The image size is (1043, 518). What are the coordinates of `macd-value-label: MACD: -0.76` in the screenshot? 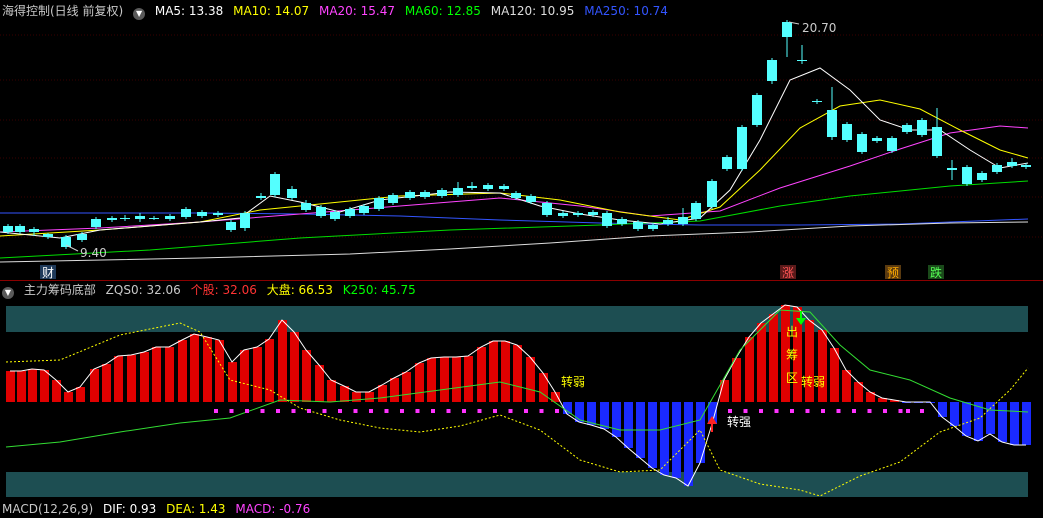 It's located at (273, 509).